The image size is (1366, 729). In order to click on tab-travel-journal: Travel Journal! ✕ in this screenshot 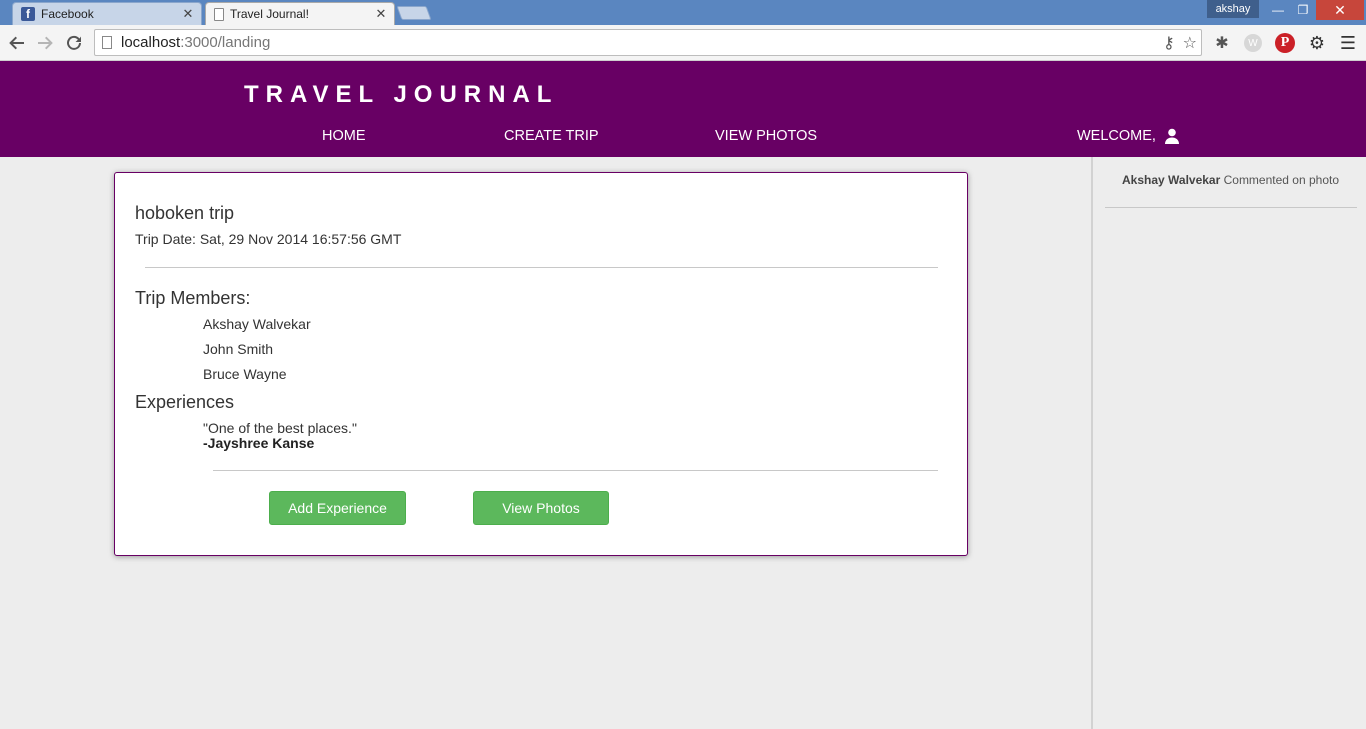, I will do `click(300, 13)`.